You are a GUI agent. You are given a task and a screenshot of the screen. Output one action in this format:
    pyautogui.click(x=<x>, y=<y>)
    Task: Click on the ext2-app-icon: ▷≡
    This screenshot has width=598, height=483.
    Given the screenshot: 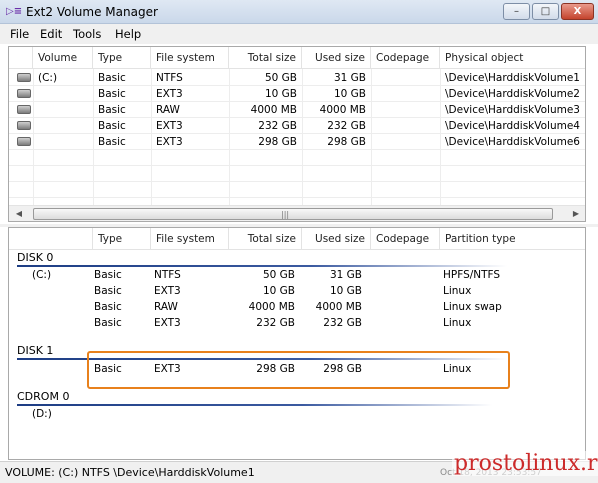 What is the action you would take?
    pyautogui.click(x=14, y=11)
    